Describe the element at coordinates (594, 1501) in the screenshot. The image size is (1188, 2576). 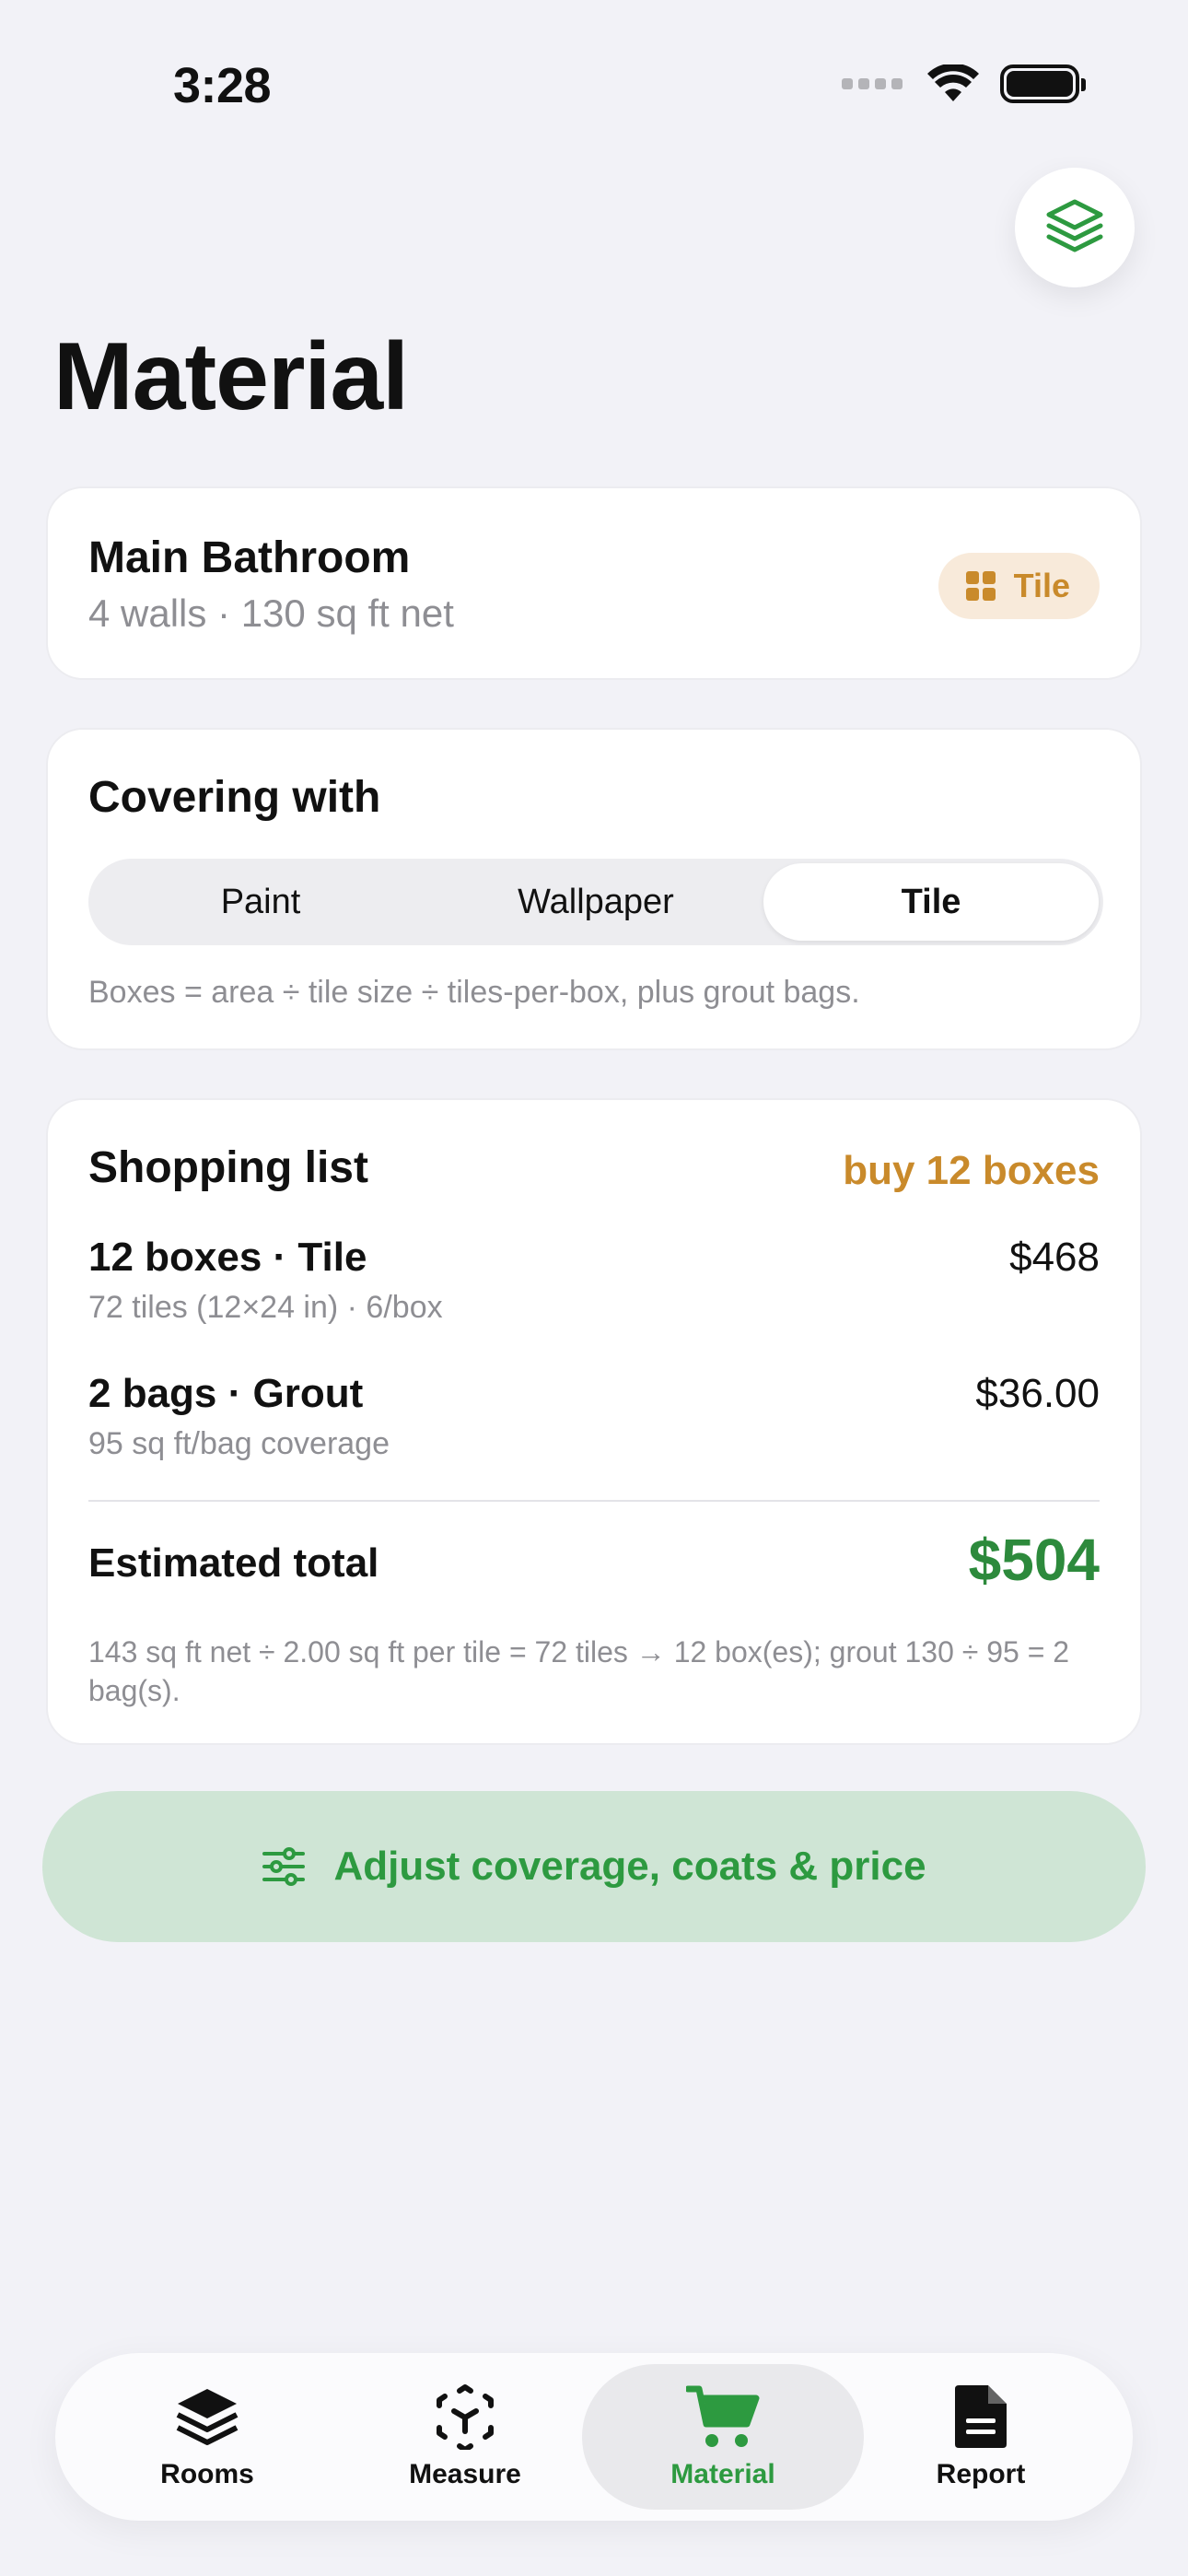
I see `divider` at that location.